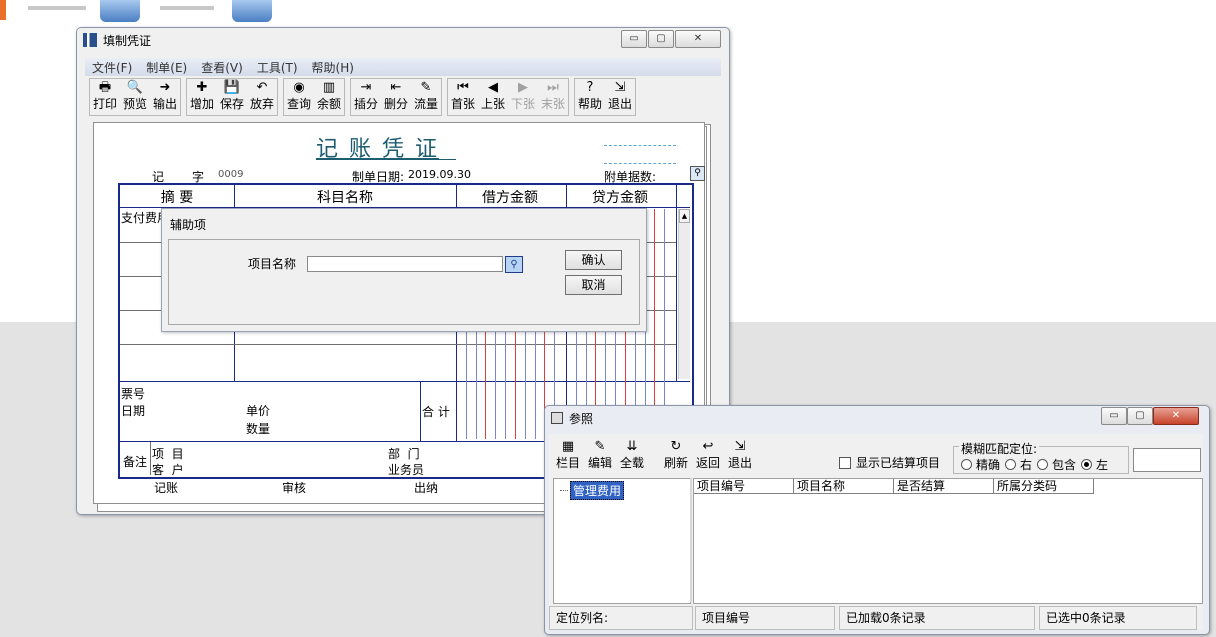 The width and height of the screenshot is (1216, 637). Describe the element at coordinates (436, 412) in the screenshot. I see `total-label: 合 计` at that location.